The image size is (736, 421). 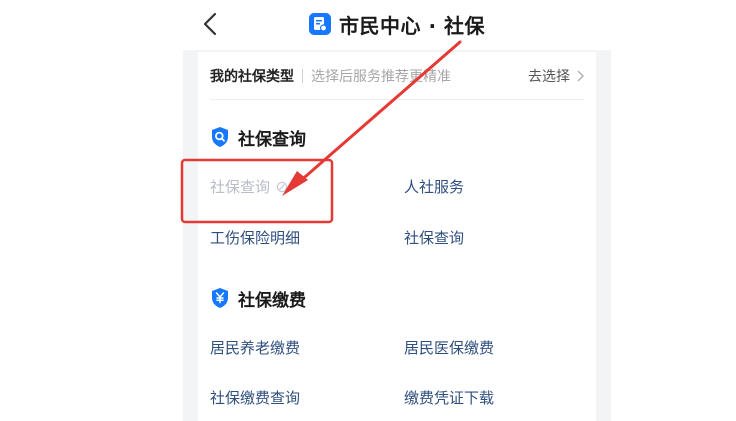 I want to click on page-title: 市民中心 · 社保, so click(x=412, y=25).